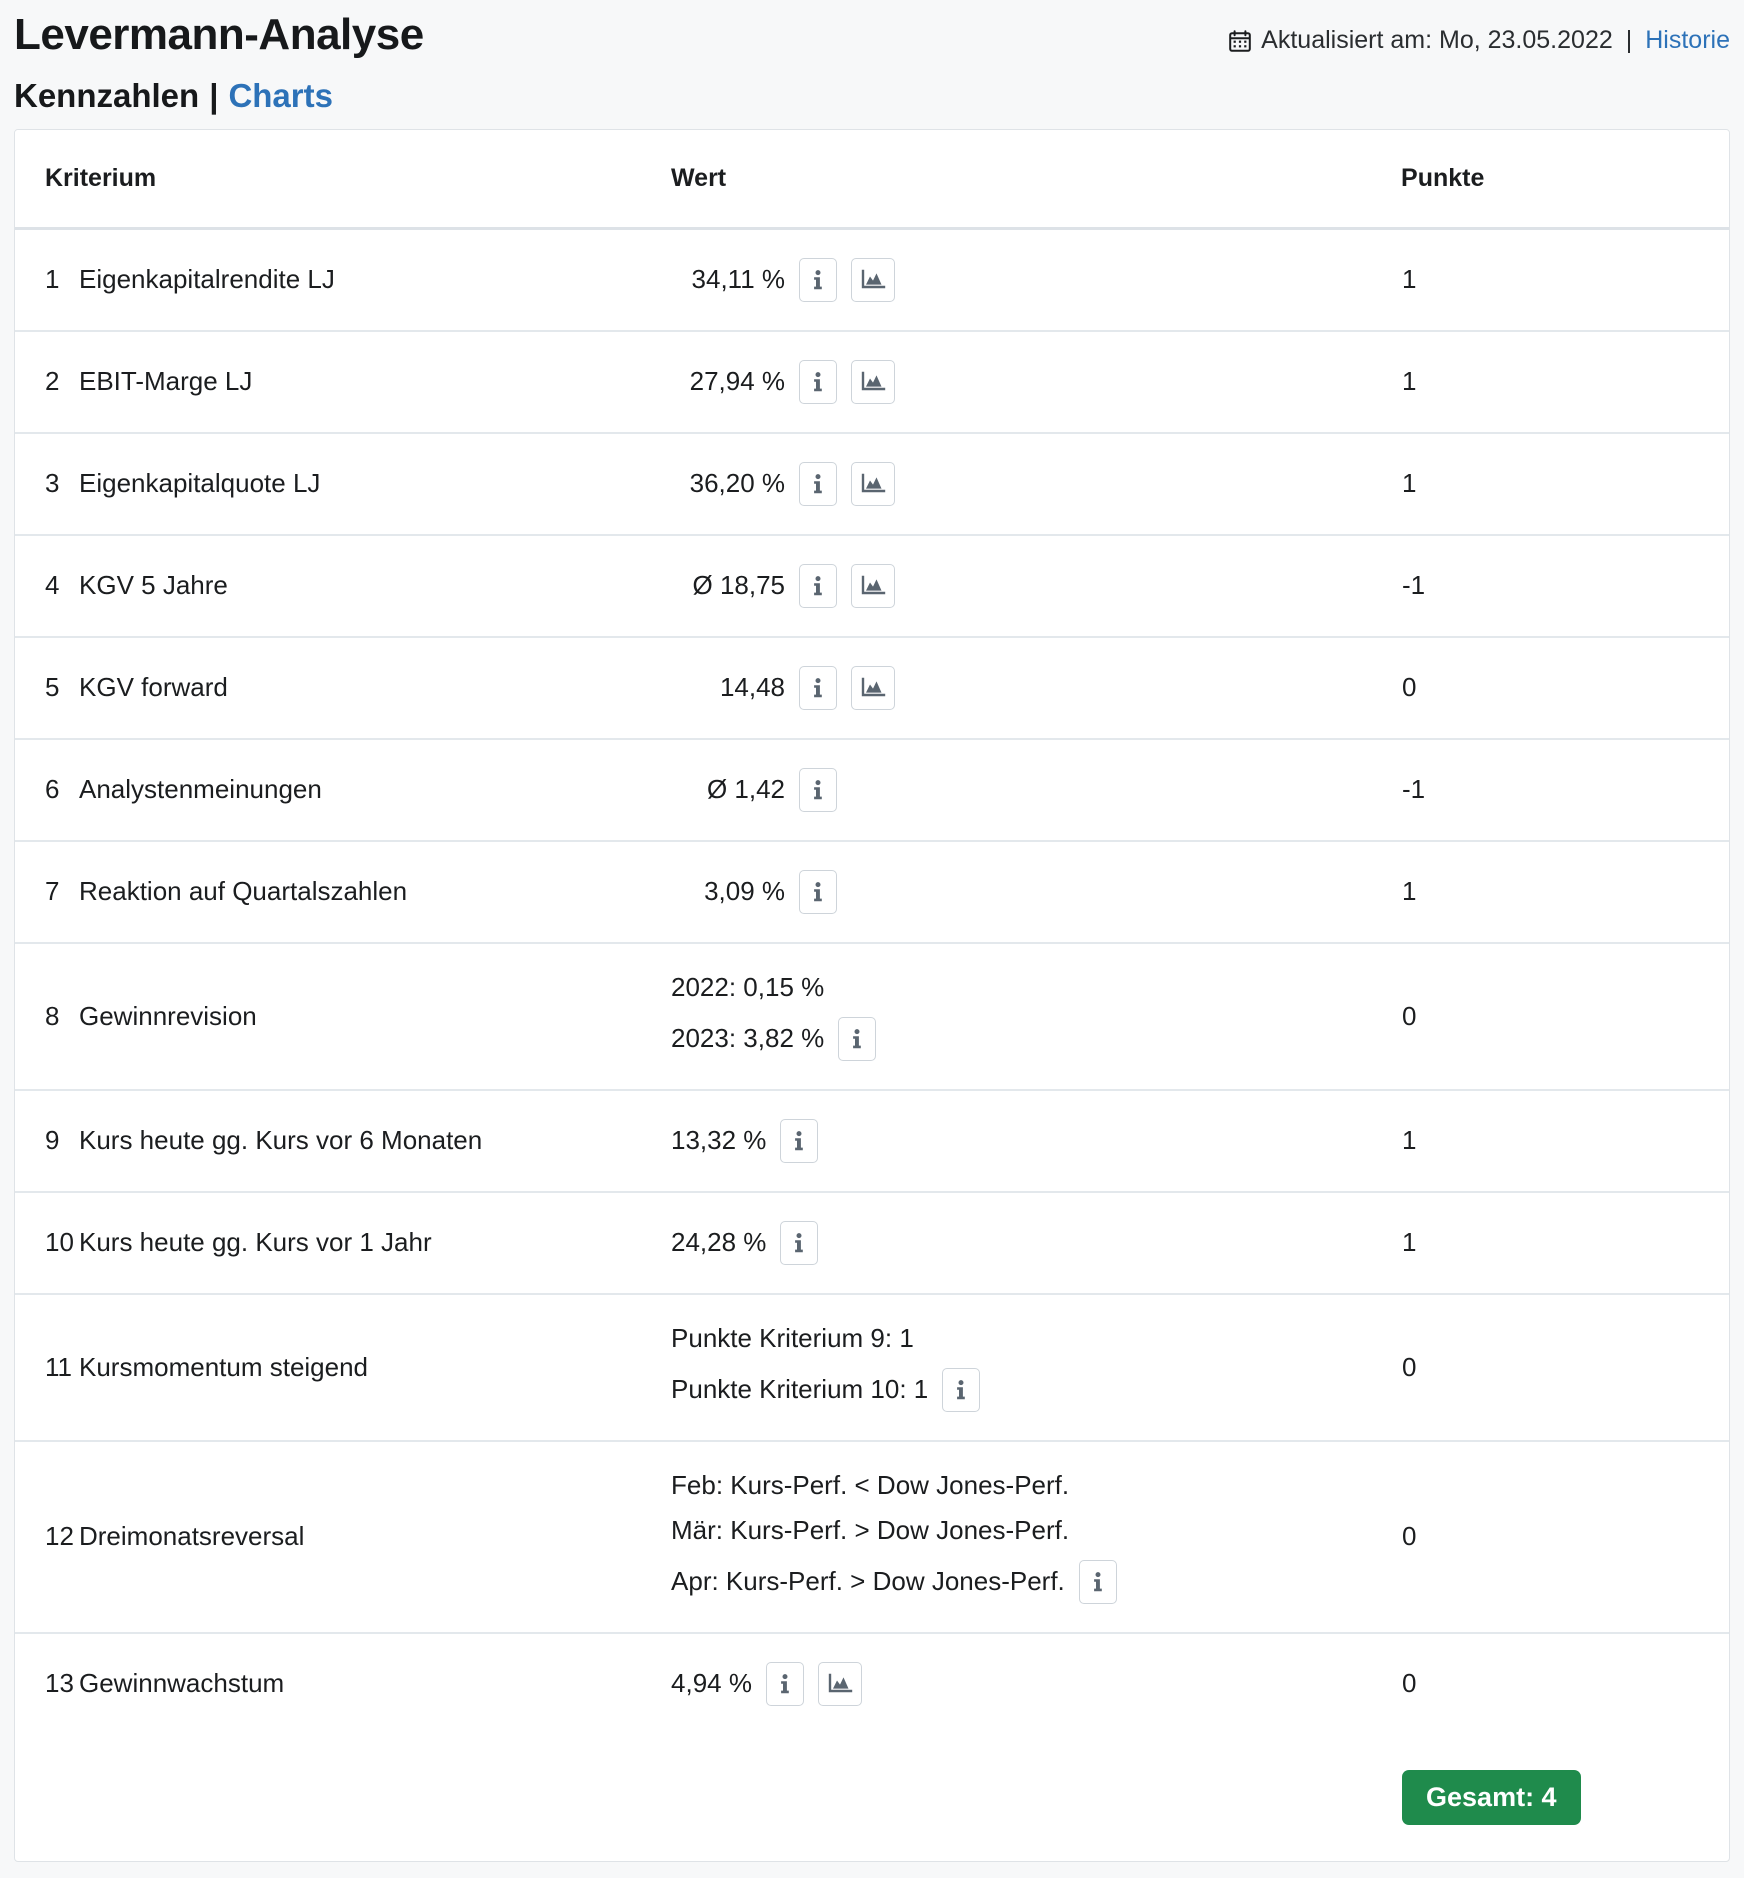 This screenshot has height=1878, width=1744. I want to click on table-row: 6 Analystenmeinungen Ø 1,42 -1, so click(872, 789).